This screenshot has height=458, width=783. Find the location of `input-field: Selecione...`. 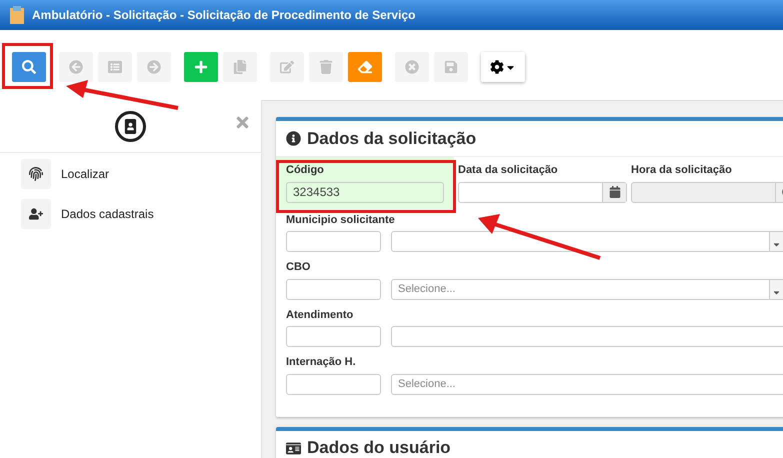

input-field: Selecione... is located at coordinates (587, 384).